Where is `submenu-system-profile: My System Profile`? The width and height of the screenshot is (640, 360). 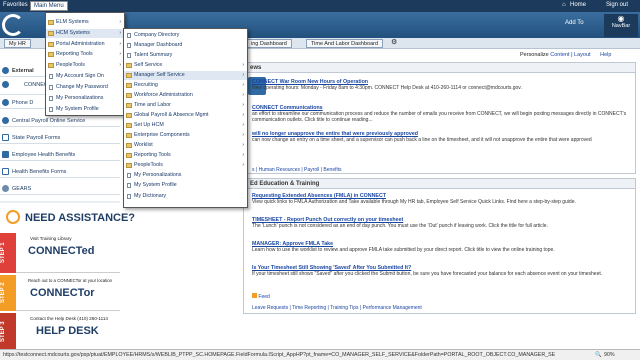
submenu-system-profile: My System Profile is located at coordinates (185, 185).